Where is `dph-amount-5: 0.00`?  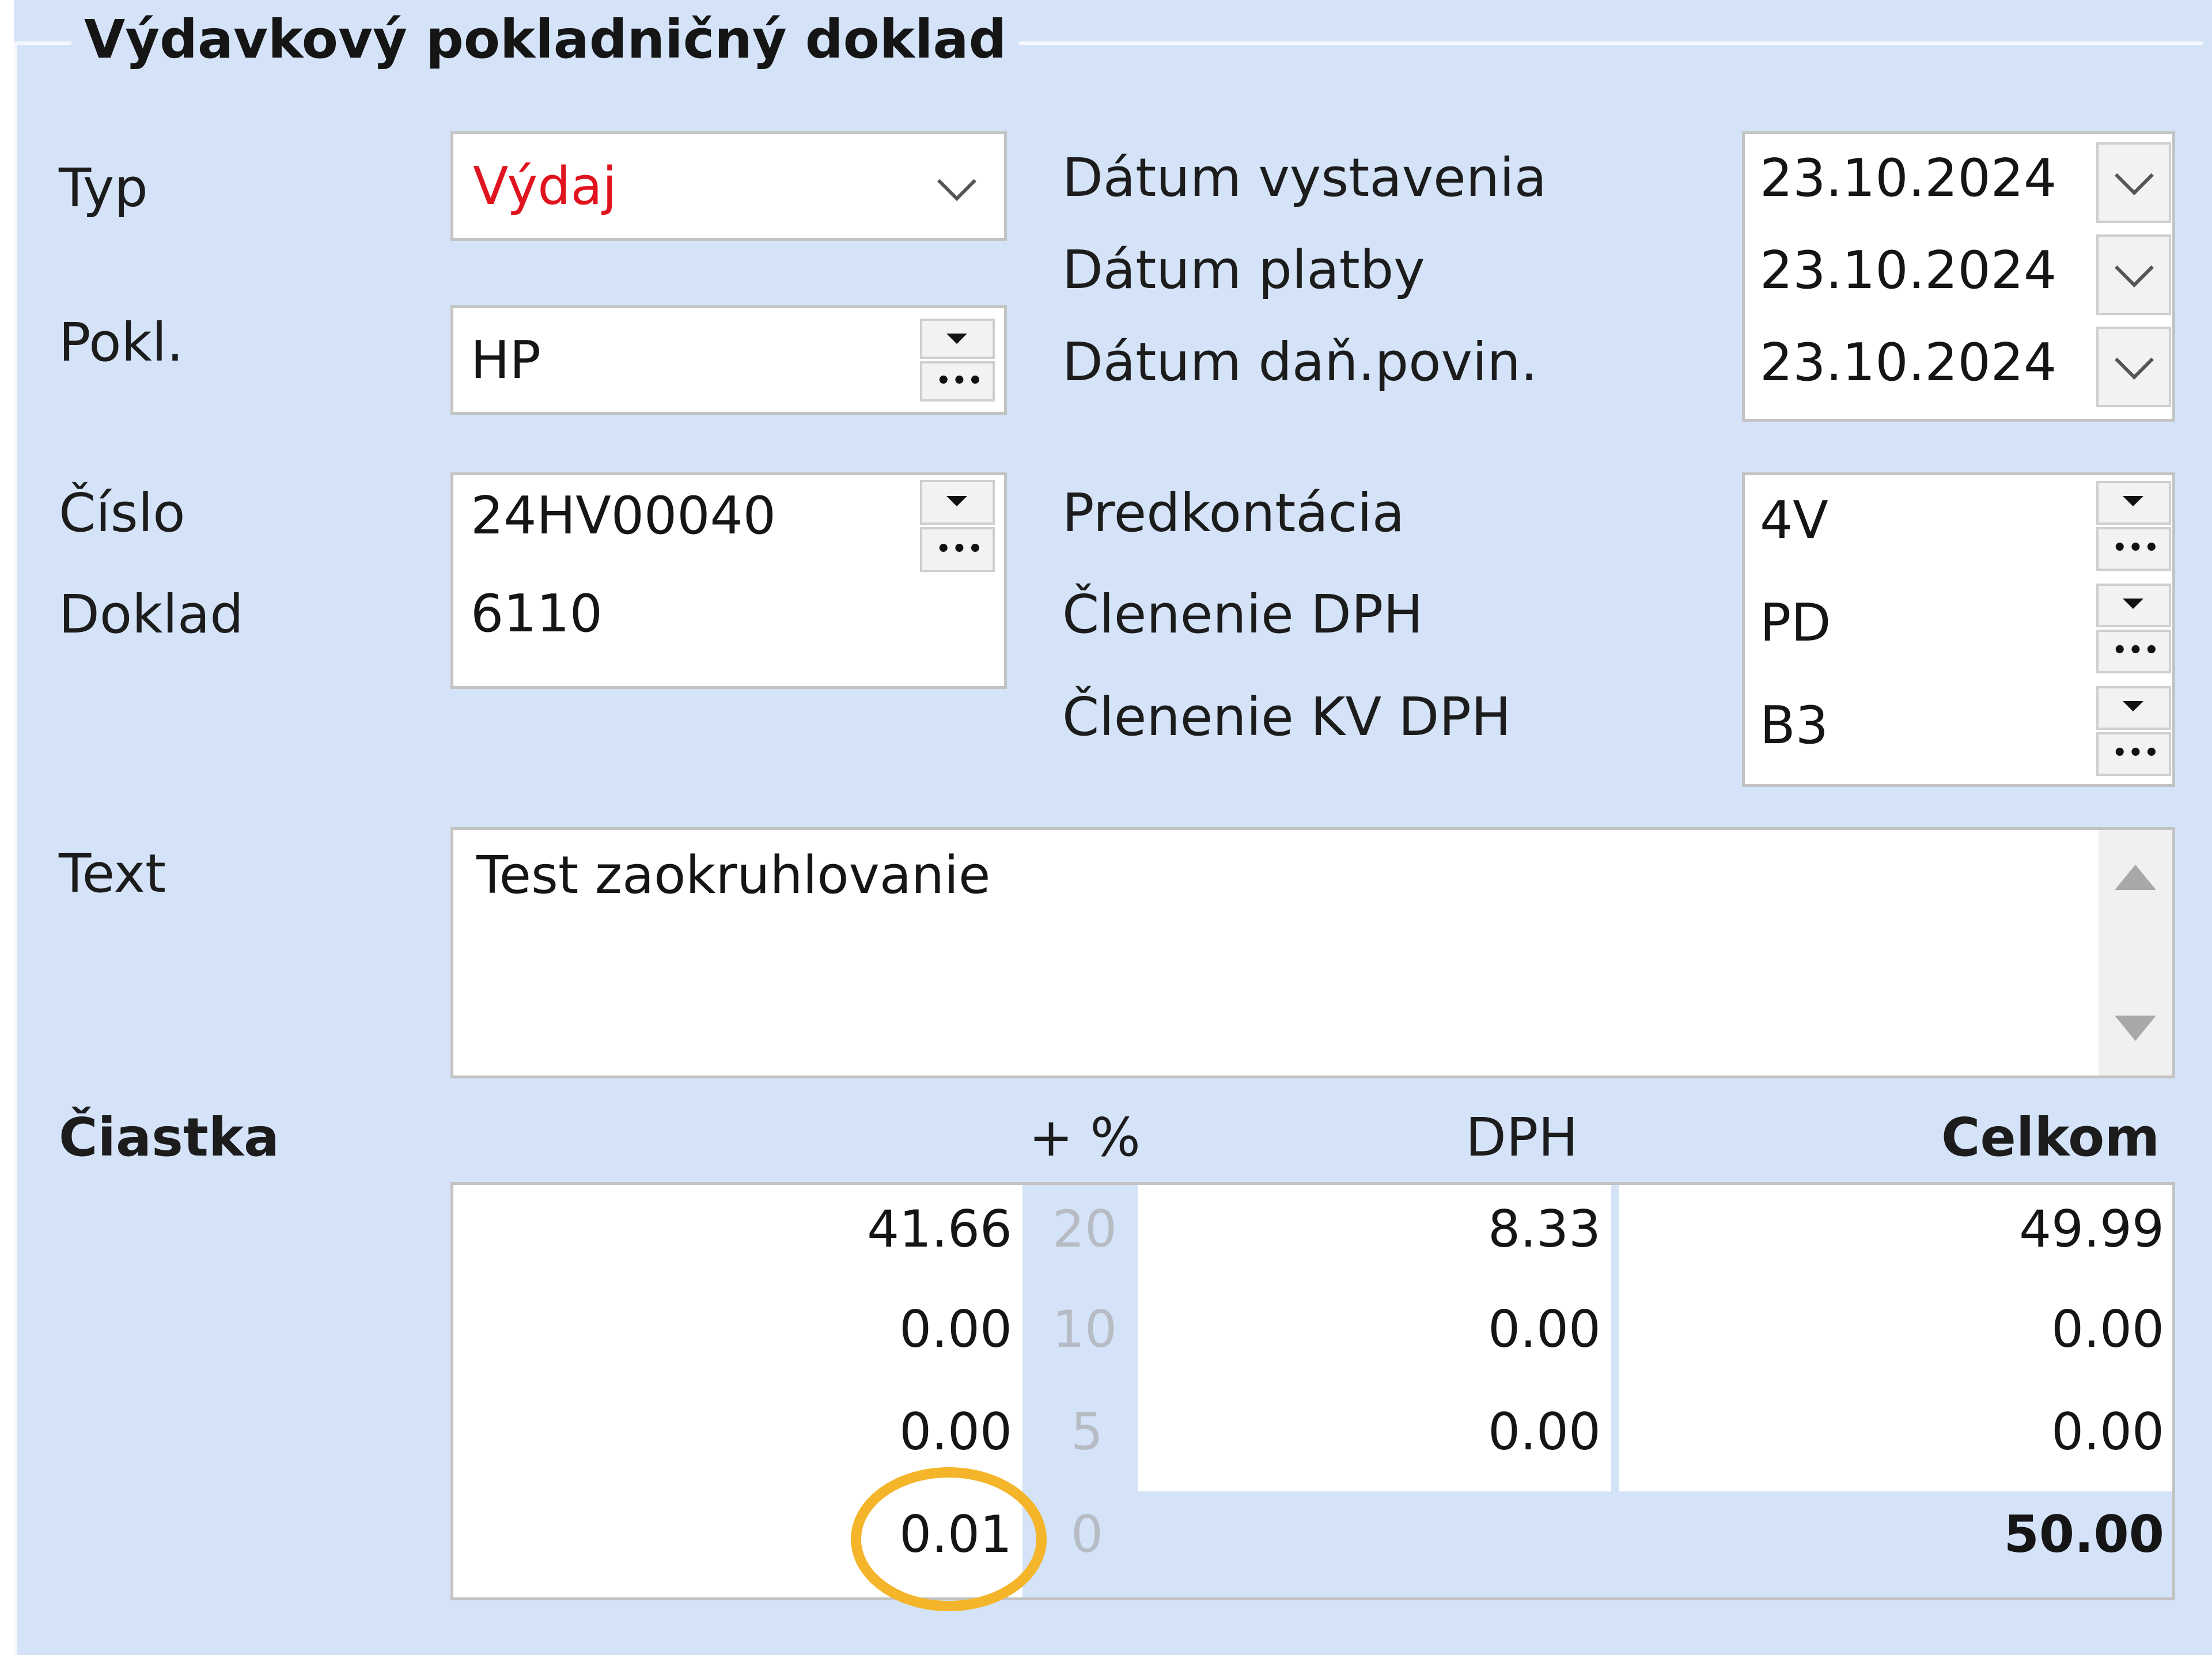 dph-amount-5: 0.00 is located at coordinates (1373, 1432).